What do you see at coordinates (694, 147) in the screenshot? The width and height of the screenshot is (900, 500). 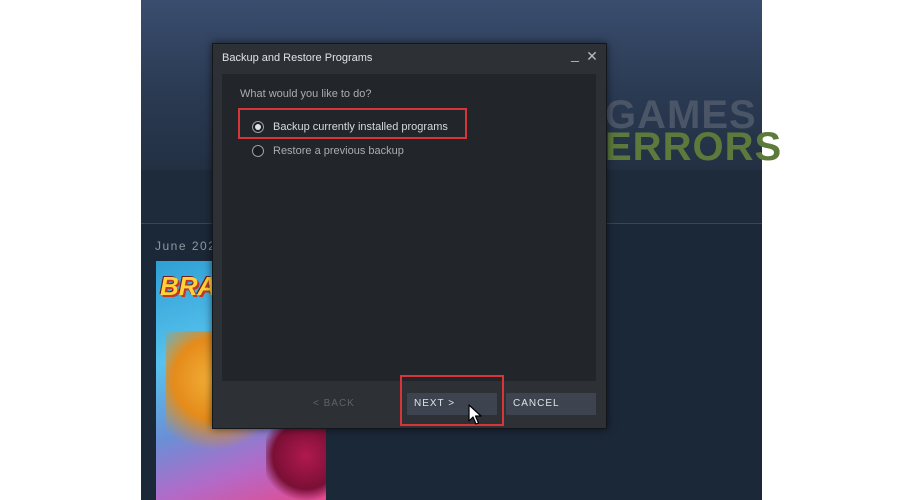 I see `watermark-errors: ERRORS` at bounding box center [694, 147].